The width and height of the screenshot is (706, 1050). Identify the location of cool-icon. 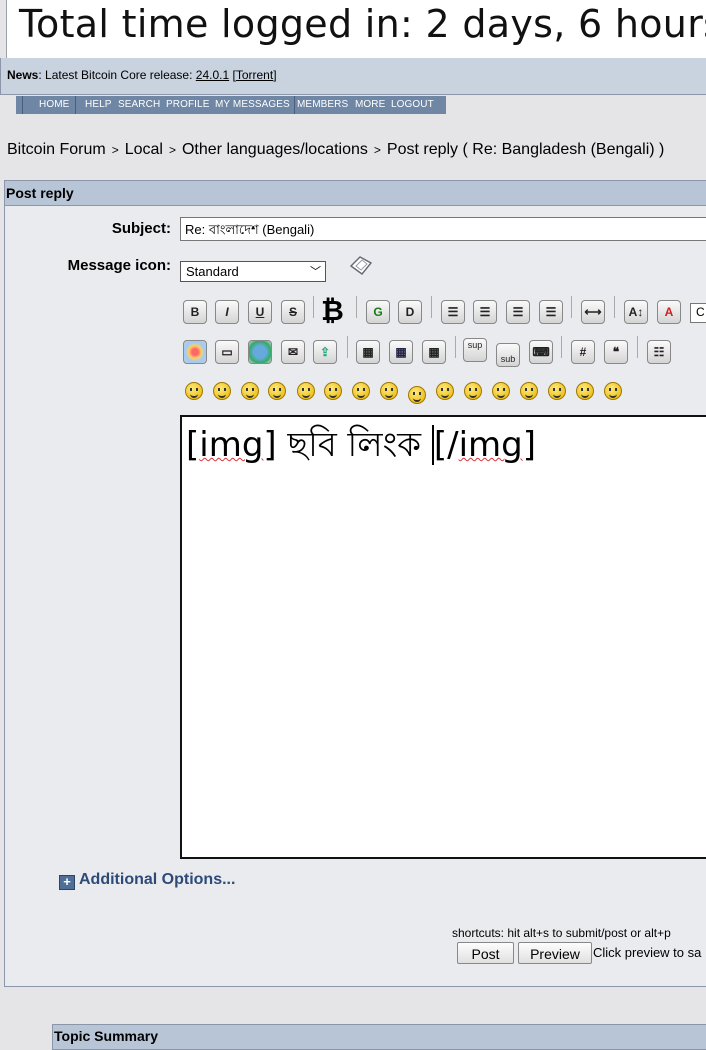
(389, 391).